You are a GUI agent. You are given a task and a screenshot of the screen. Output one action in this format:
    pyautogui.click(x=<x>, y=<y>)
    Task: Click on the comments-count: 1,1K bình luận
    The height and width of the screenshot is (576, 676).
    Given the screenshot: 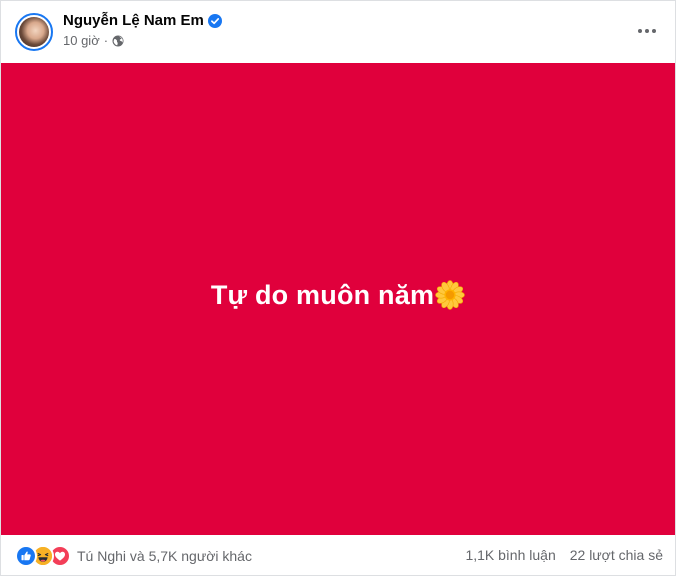 What is the action you would take?
    pyautogui.click(x=510, y=555)
    